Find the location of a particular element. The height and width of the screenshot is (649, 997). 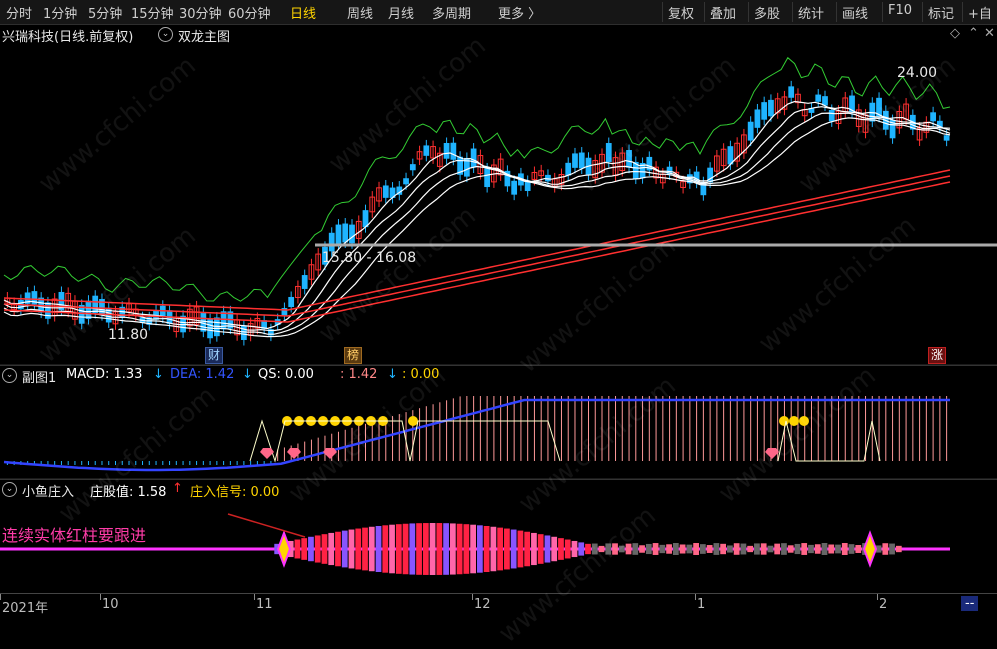

toolbar-button-0: 复权 is located at coordinates (681, 12).